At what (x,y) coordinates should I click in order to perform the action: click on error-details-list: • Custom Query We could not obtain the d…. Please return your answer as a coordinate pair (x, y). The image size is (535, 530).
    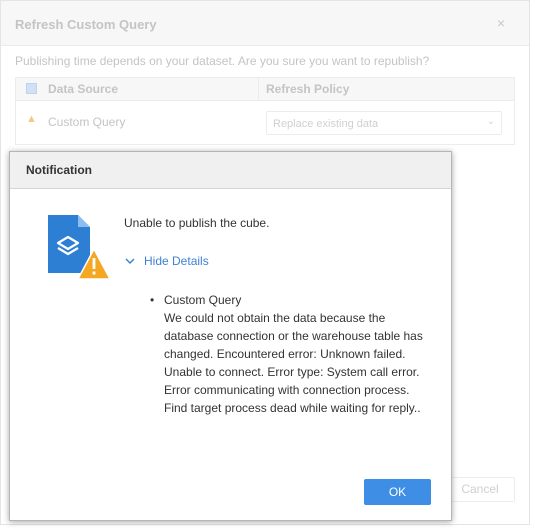
    Looking at the image, I should click on (288, 354).